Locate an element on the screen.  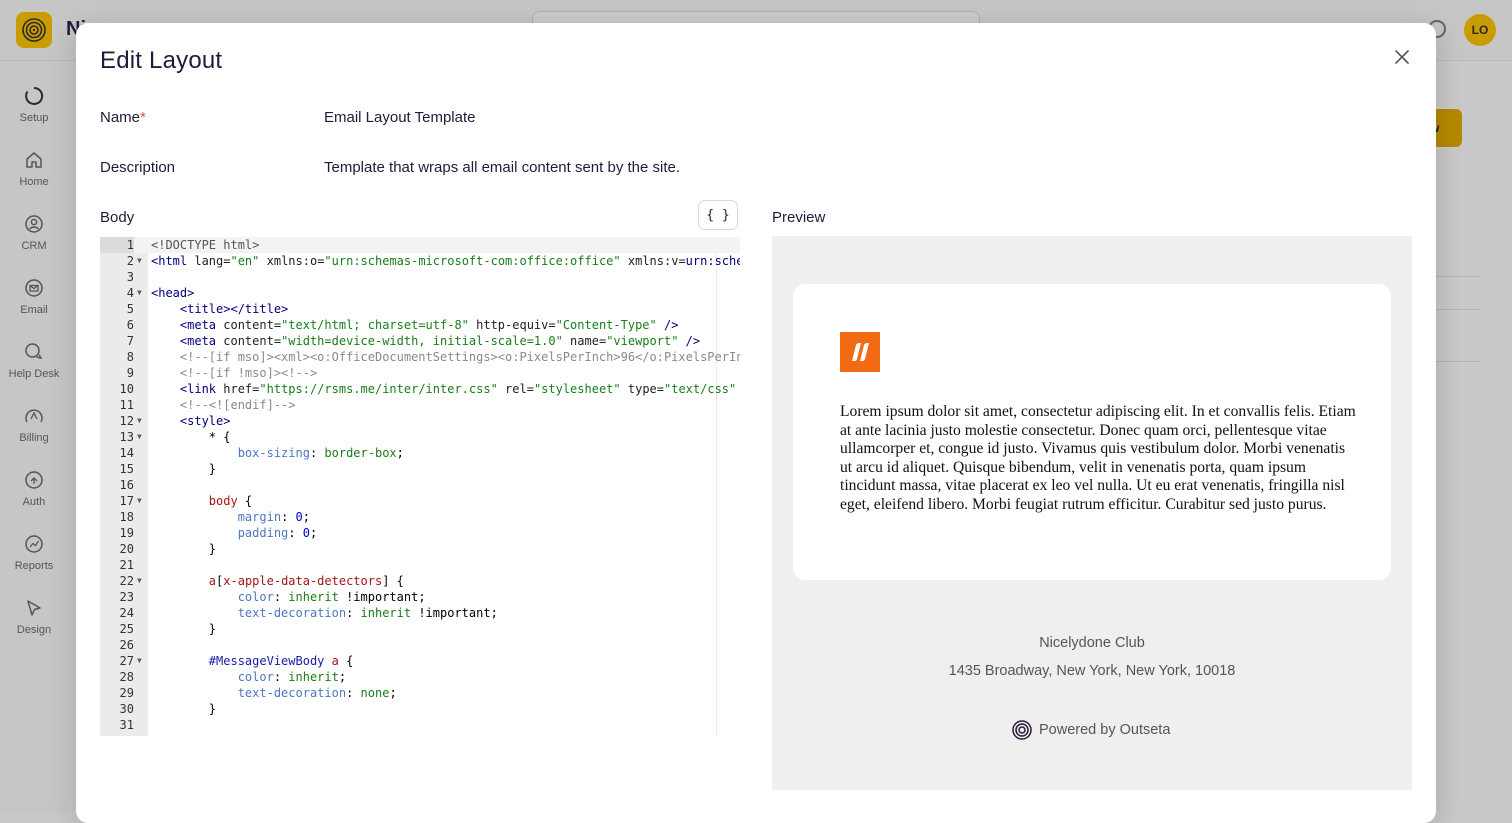
code-line: 15 } is located at coordinates (420, 469).